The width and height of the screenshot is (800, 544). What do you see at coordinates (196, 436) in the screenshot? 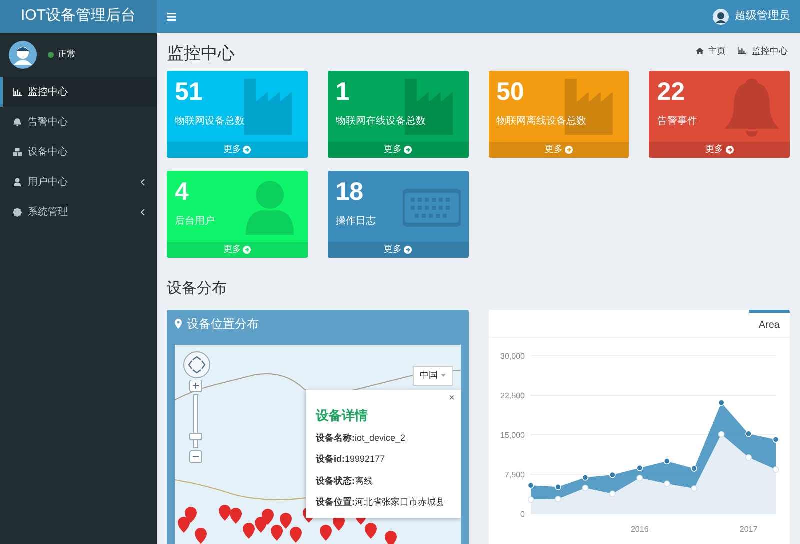
I see `zoom-thumb` at bounding box center [196, 436].